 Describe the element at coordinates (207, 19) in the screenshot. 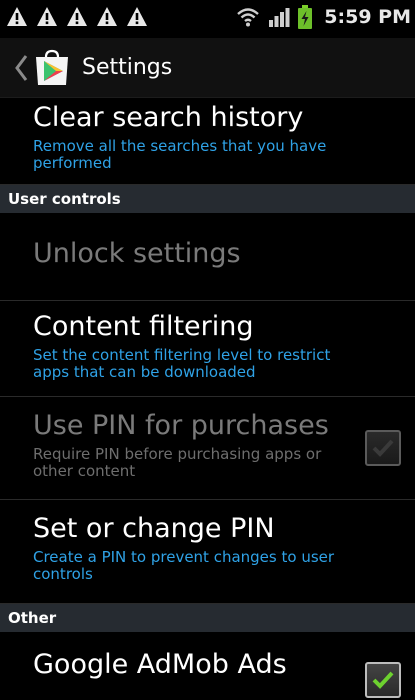

I see `status-bar: 5:59 PM` at that location.